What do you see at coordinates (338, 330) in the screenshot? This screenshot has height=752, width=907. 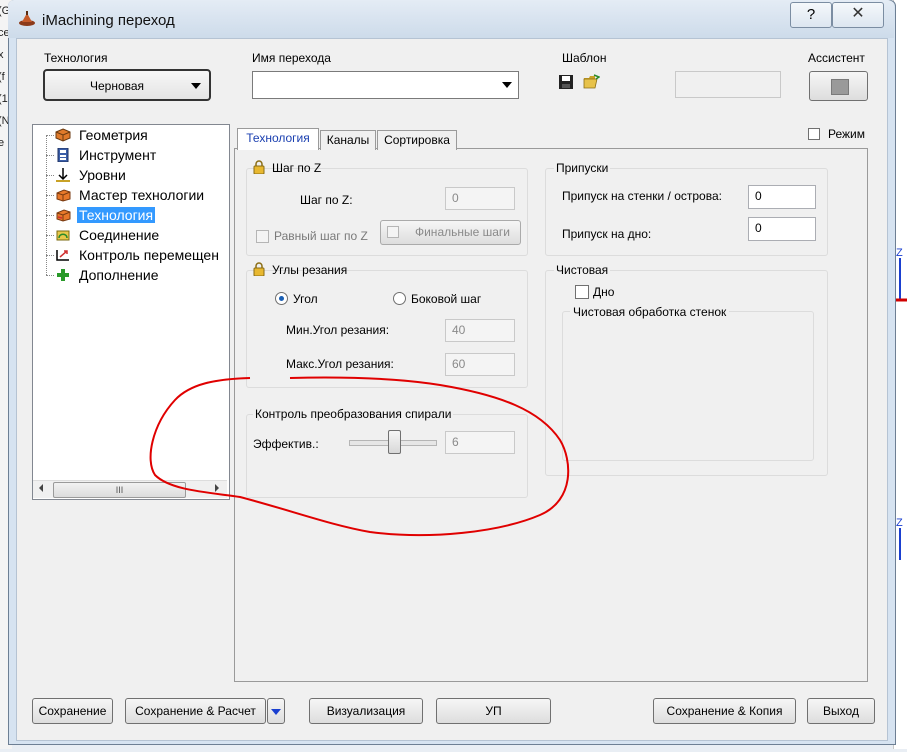 I see `min-angle-label: Мин.Угол резания:` at bounding box center [338, 330].